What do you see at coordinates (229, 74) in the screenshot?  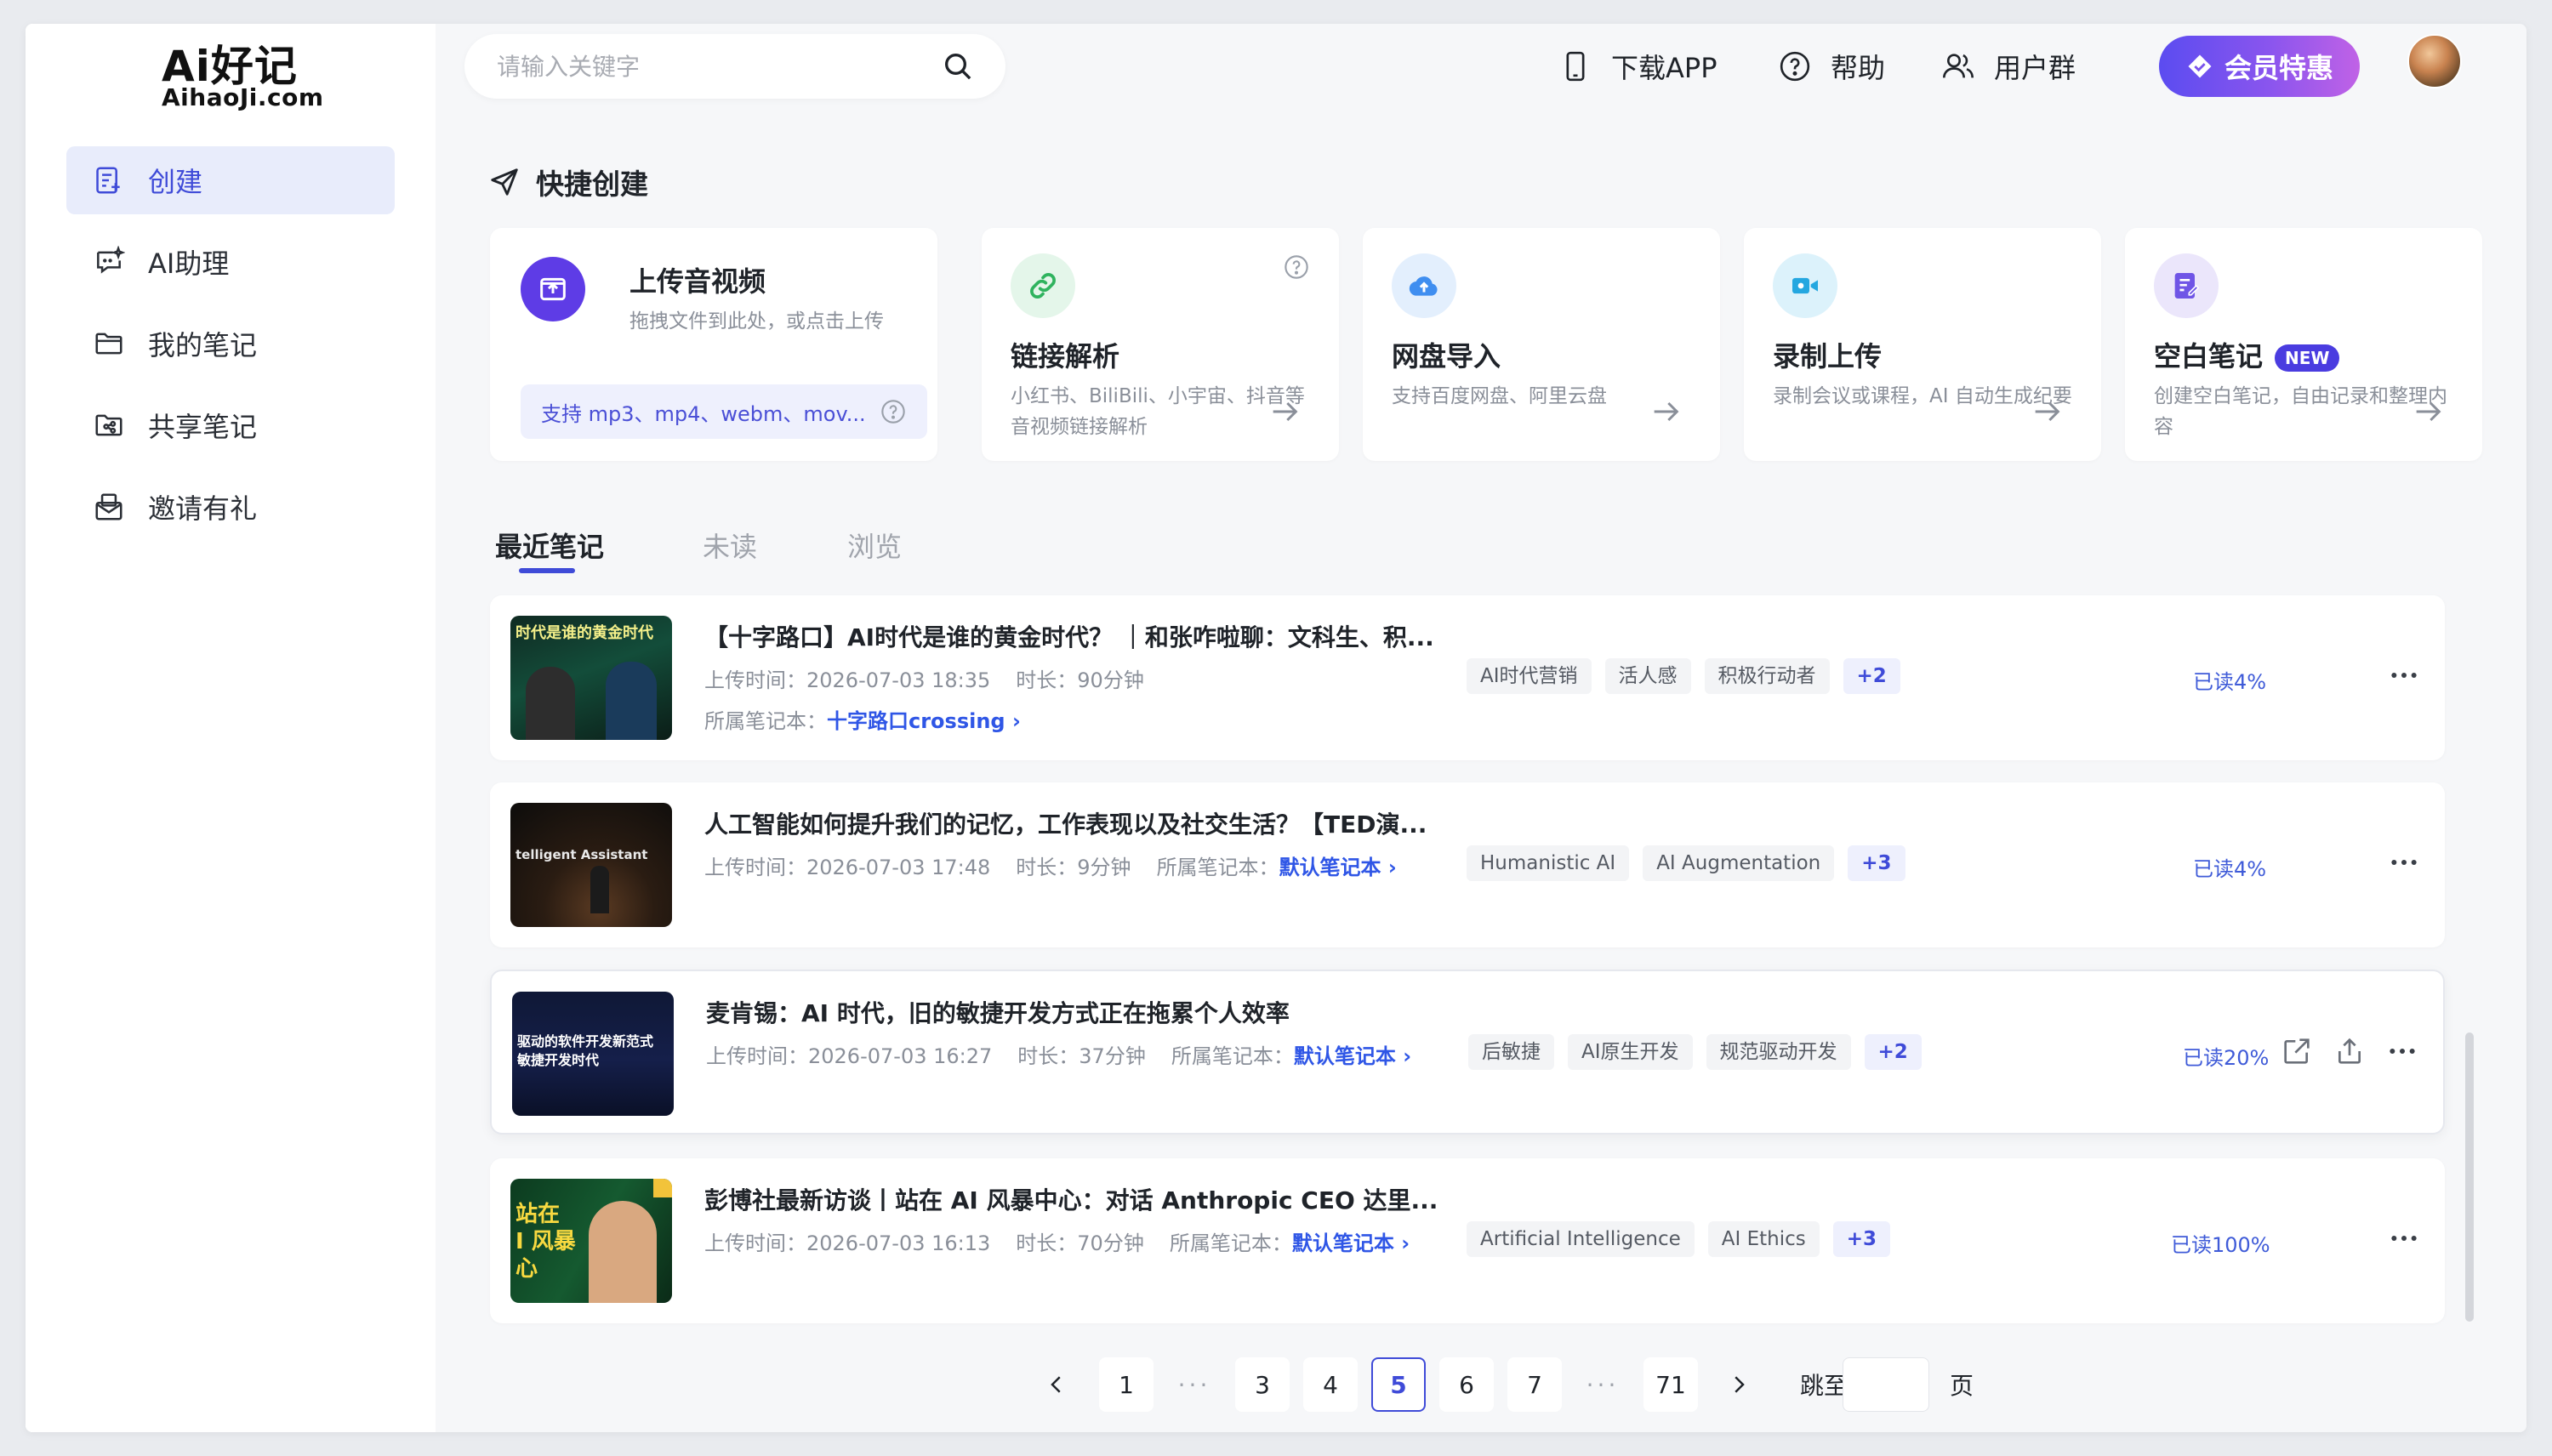 I see `logo: Ai好记 AihaoJi.com` at bounding box center [229, 74].